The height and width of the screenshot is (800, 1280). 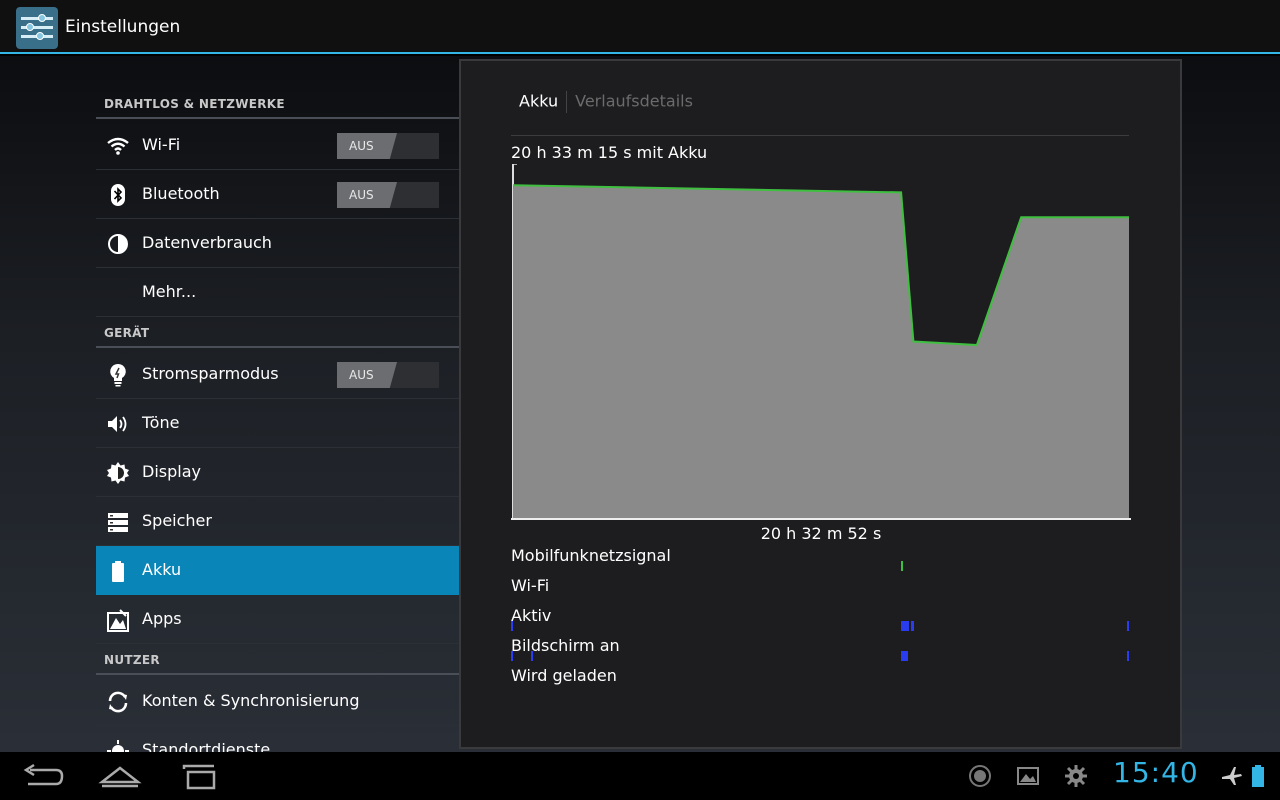 What do you see at coordinates (640, 27) in the screenshot?
I see `action-bar: Einstellungen` at bounding box center [640, 27].